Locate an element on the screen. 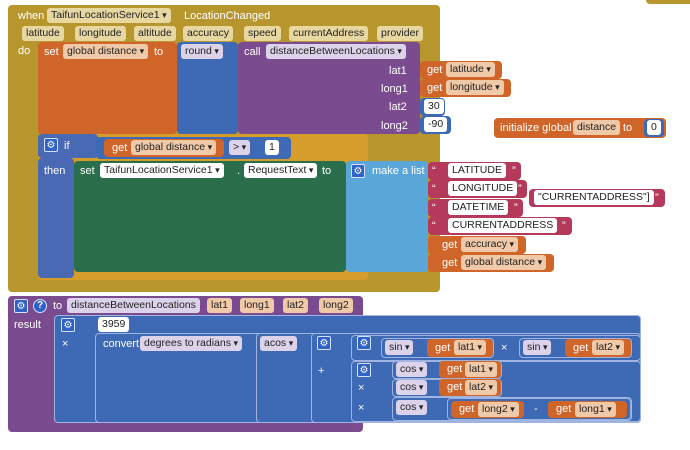  set-var-dropdown: global distance is located at coordinates (106, 51).